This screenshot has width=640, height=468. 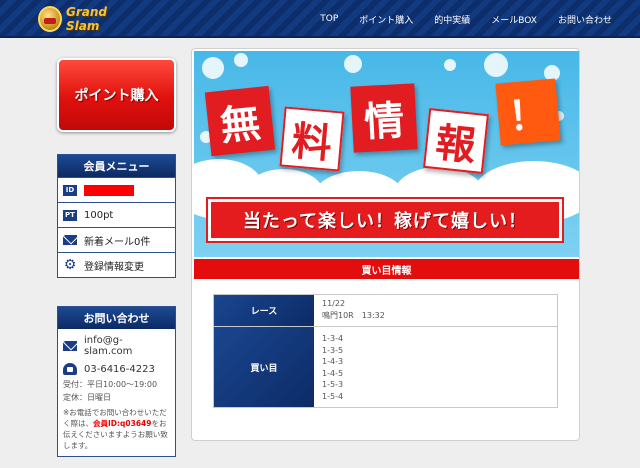 I want to click on note-member-id: 会員ID:q03649, so click(x=122, y=423).